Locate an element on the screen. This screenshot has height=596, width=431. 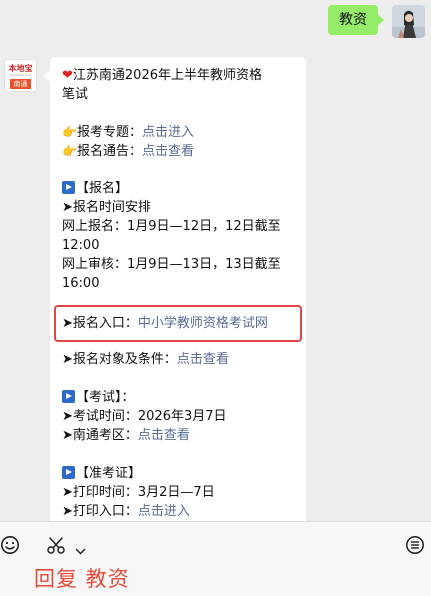
article-title: ❤江苏南通2026年上半年教师资格 is located at coordinates (162, 75).